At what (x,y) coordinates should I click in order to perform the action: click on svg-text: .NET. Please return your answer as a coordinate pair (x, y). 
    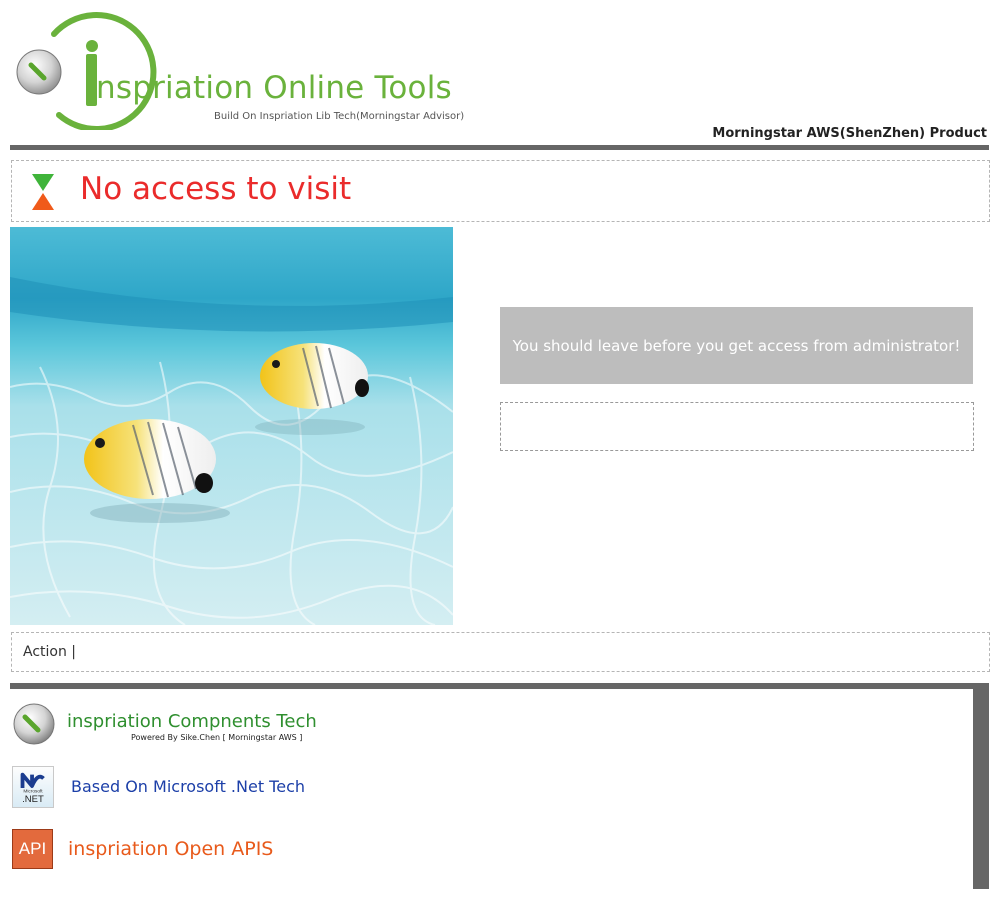
    Looking at the image, I should click on (33, 799).